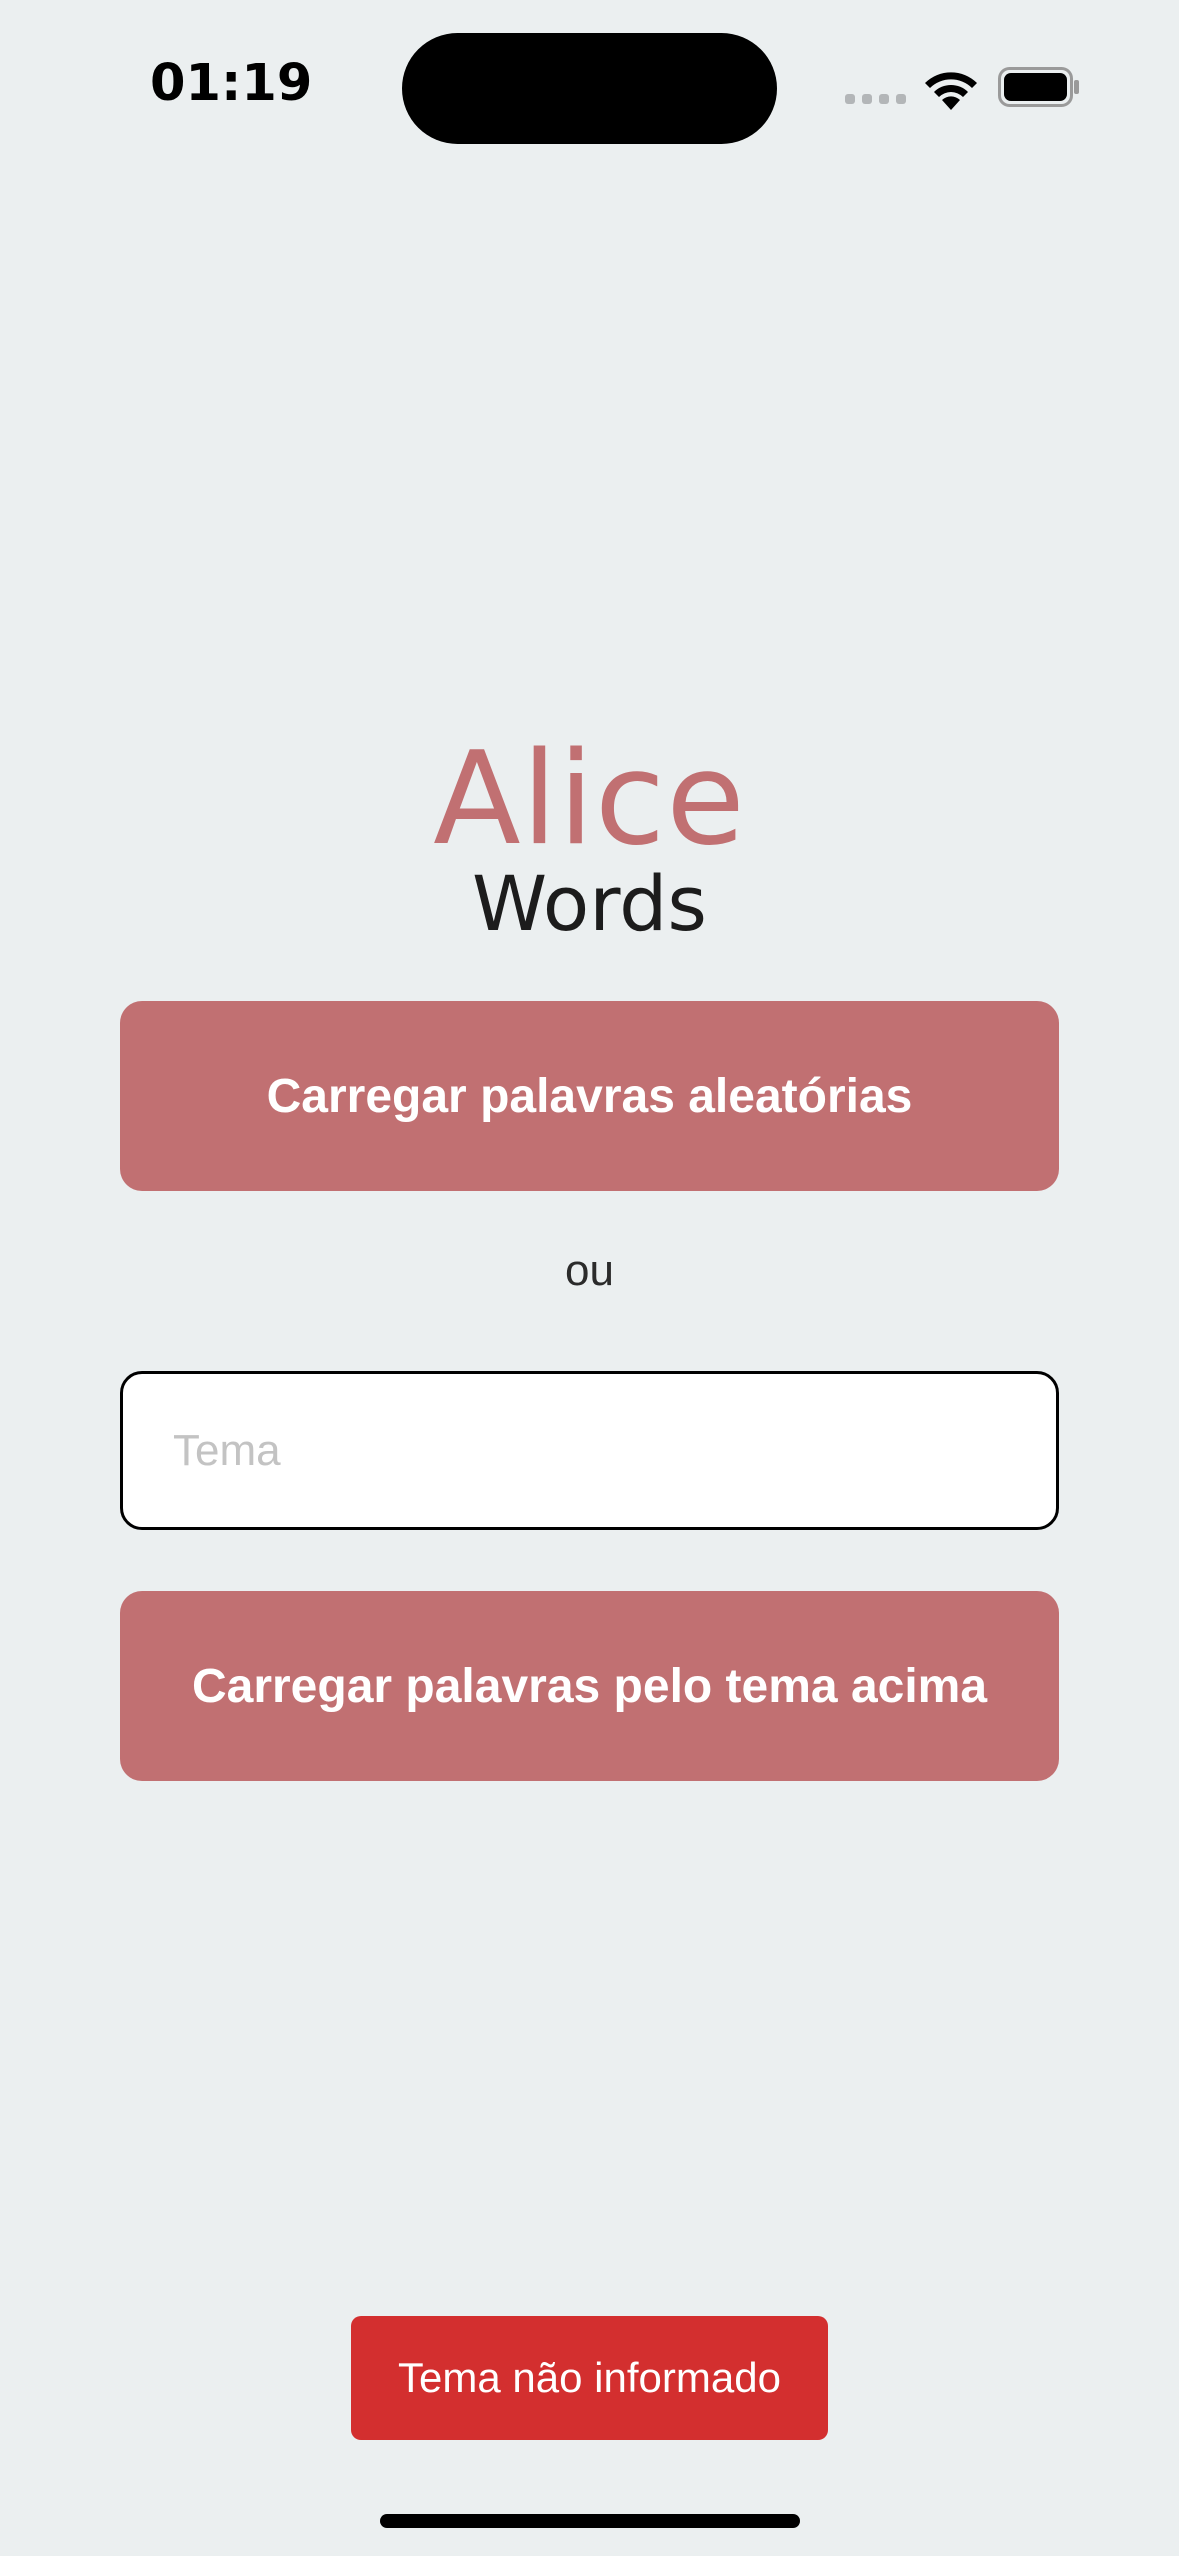 The height and width of the screenshot is (2556, 1179). I want to click on signal-icon, so click(875, 100).